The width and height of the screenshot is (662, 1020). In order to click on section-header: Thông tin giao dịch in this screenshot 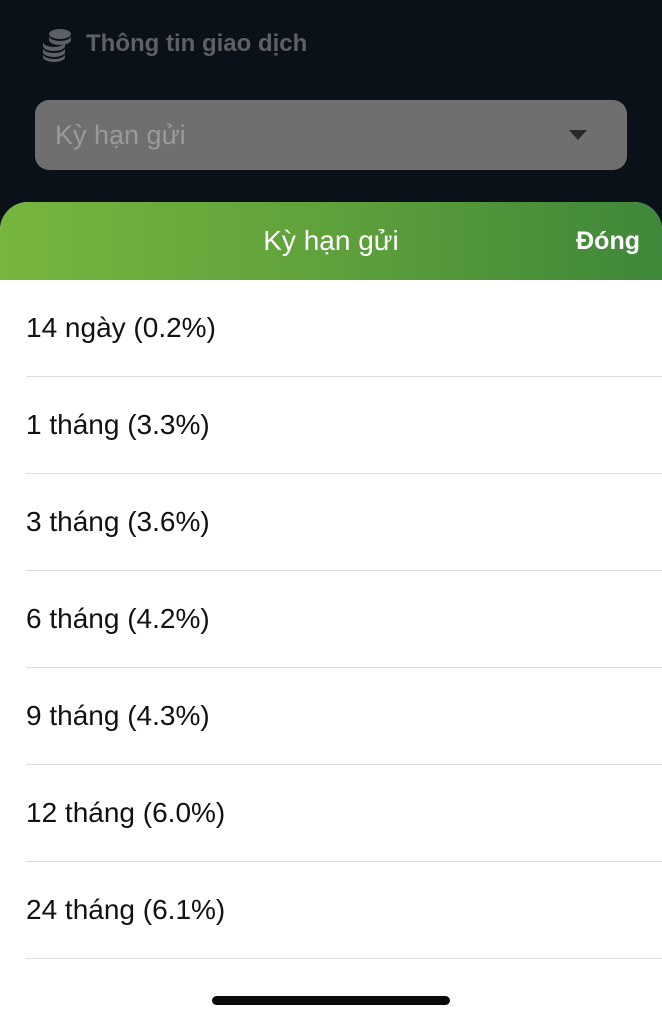, I will do `click(173, 44)`.